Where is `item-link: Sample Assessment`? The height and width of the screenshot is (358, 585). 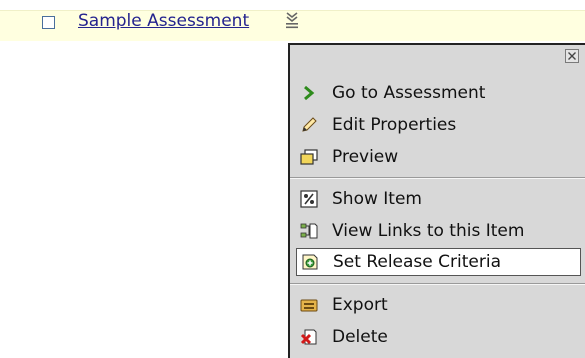 item-link: Sample Assessment is located at coordinates (163, 21).